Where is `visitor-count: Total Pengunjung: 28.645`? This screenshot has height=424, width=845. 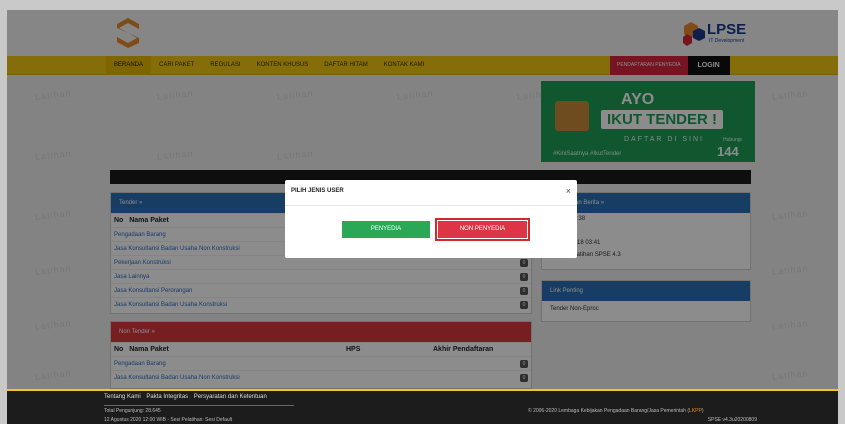
visitor-count: Total Pengunjung: 28.645 is located at coordinates (132, 411).